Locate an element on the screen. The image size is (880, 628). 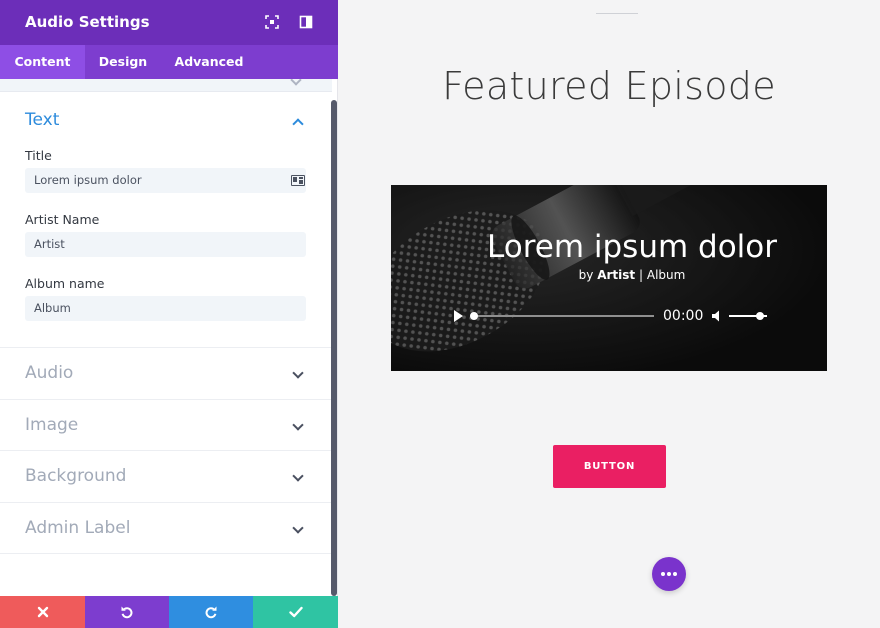
group-audio-title: Audio is located at coordinates (49, 373).